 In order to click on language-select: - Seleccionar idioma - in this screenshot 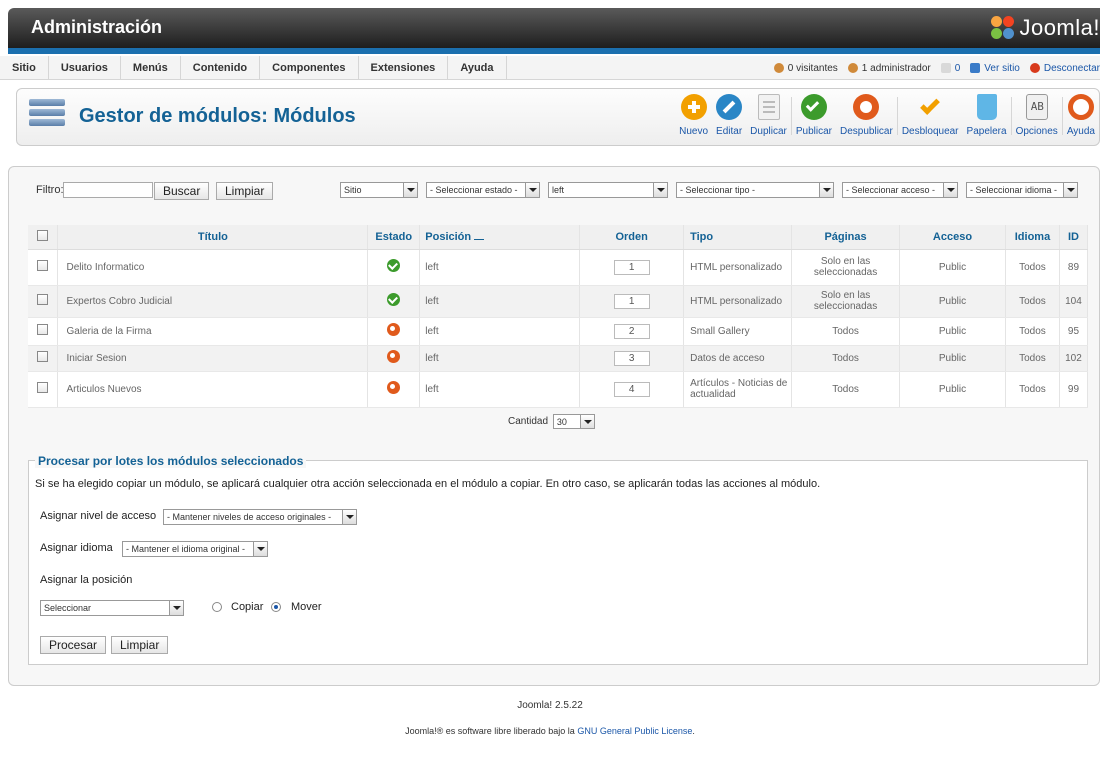, I will do `click(1022, 190)`.